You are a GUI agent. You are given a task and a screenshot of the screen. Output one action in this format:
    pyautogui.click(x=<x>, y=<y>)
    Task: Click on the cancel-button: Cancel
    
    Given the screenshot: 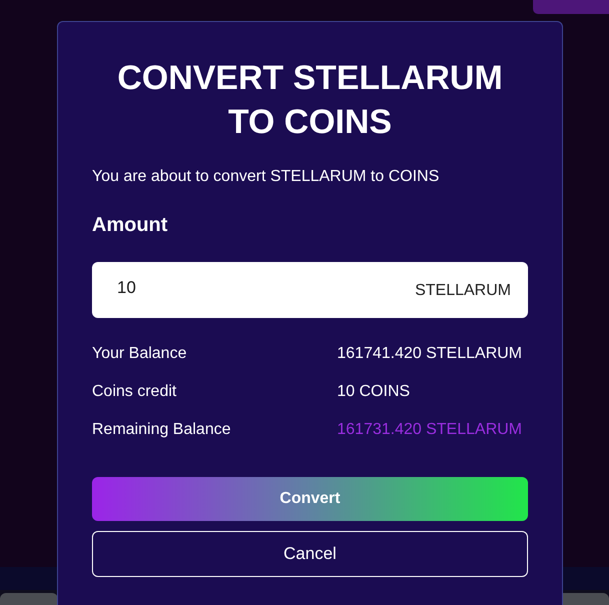 What is the action you would take?
    pyautogui.click(x=310, y=554)
    